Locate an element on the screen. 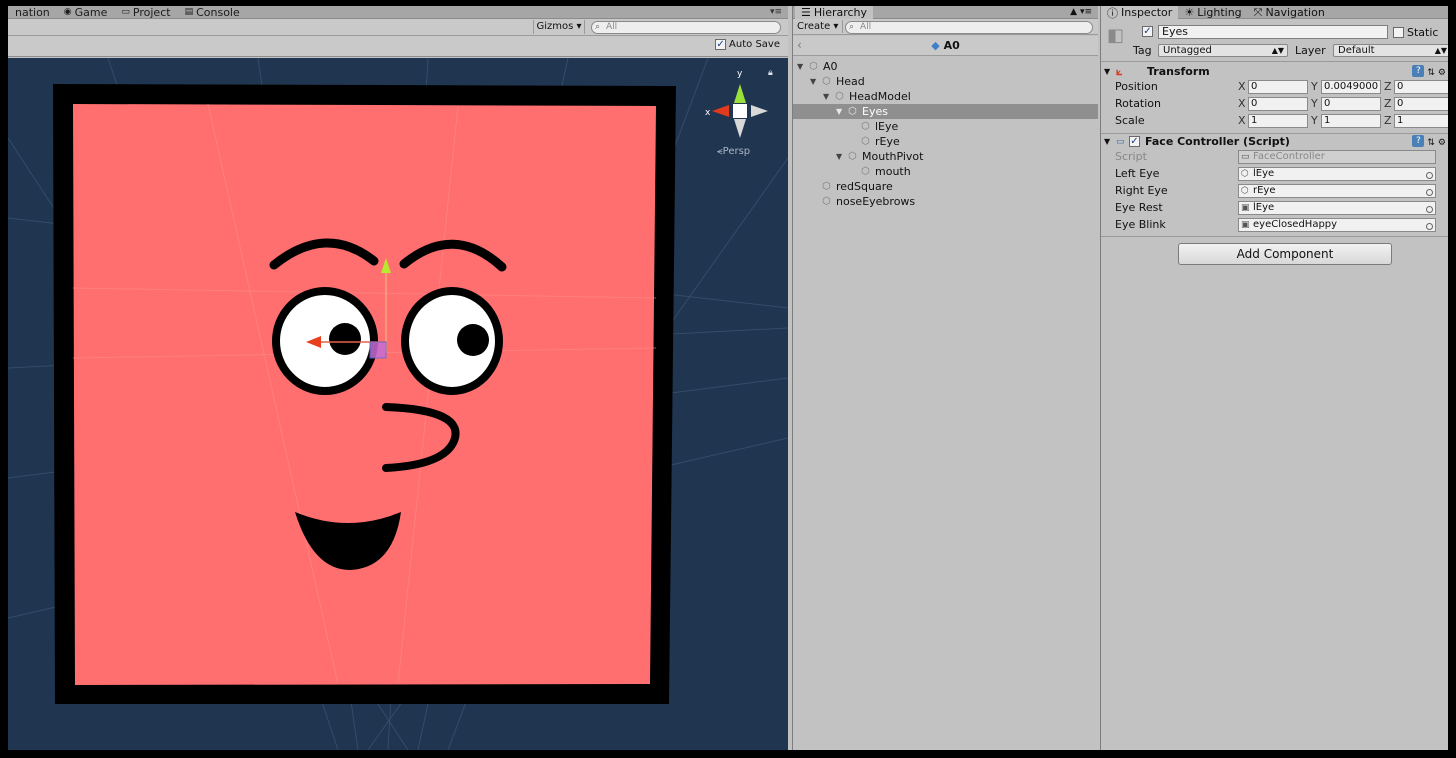 The height and width of the screenshot is (758, 1456). active-checkbox: ✓ is located at coordinates (1147, 31).